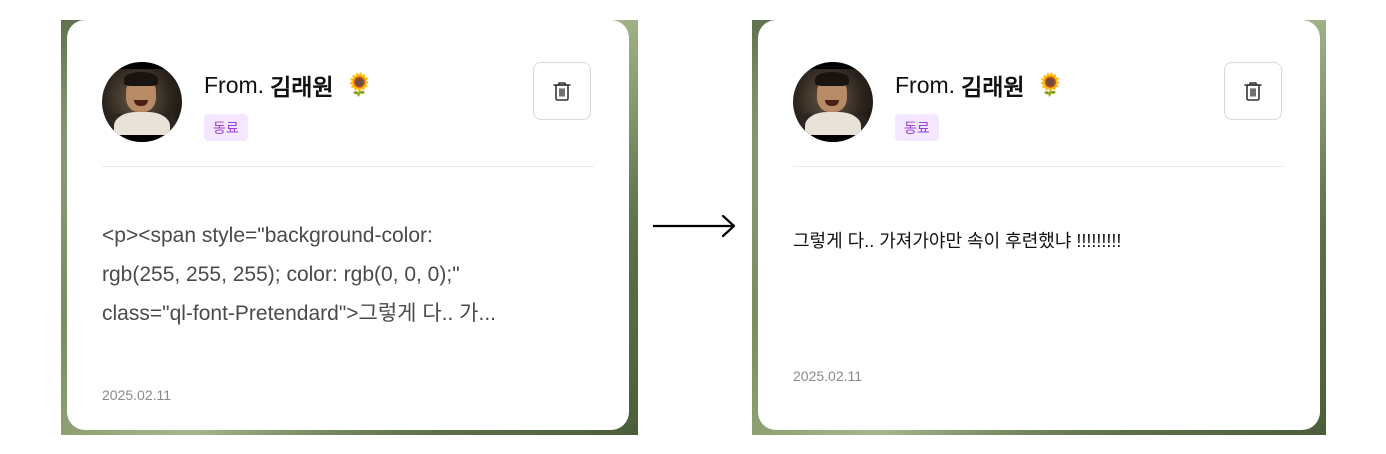 This screenshot has width=1386, height=454. I want to click on arrow-right-icon, so click(694, 226).